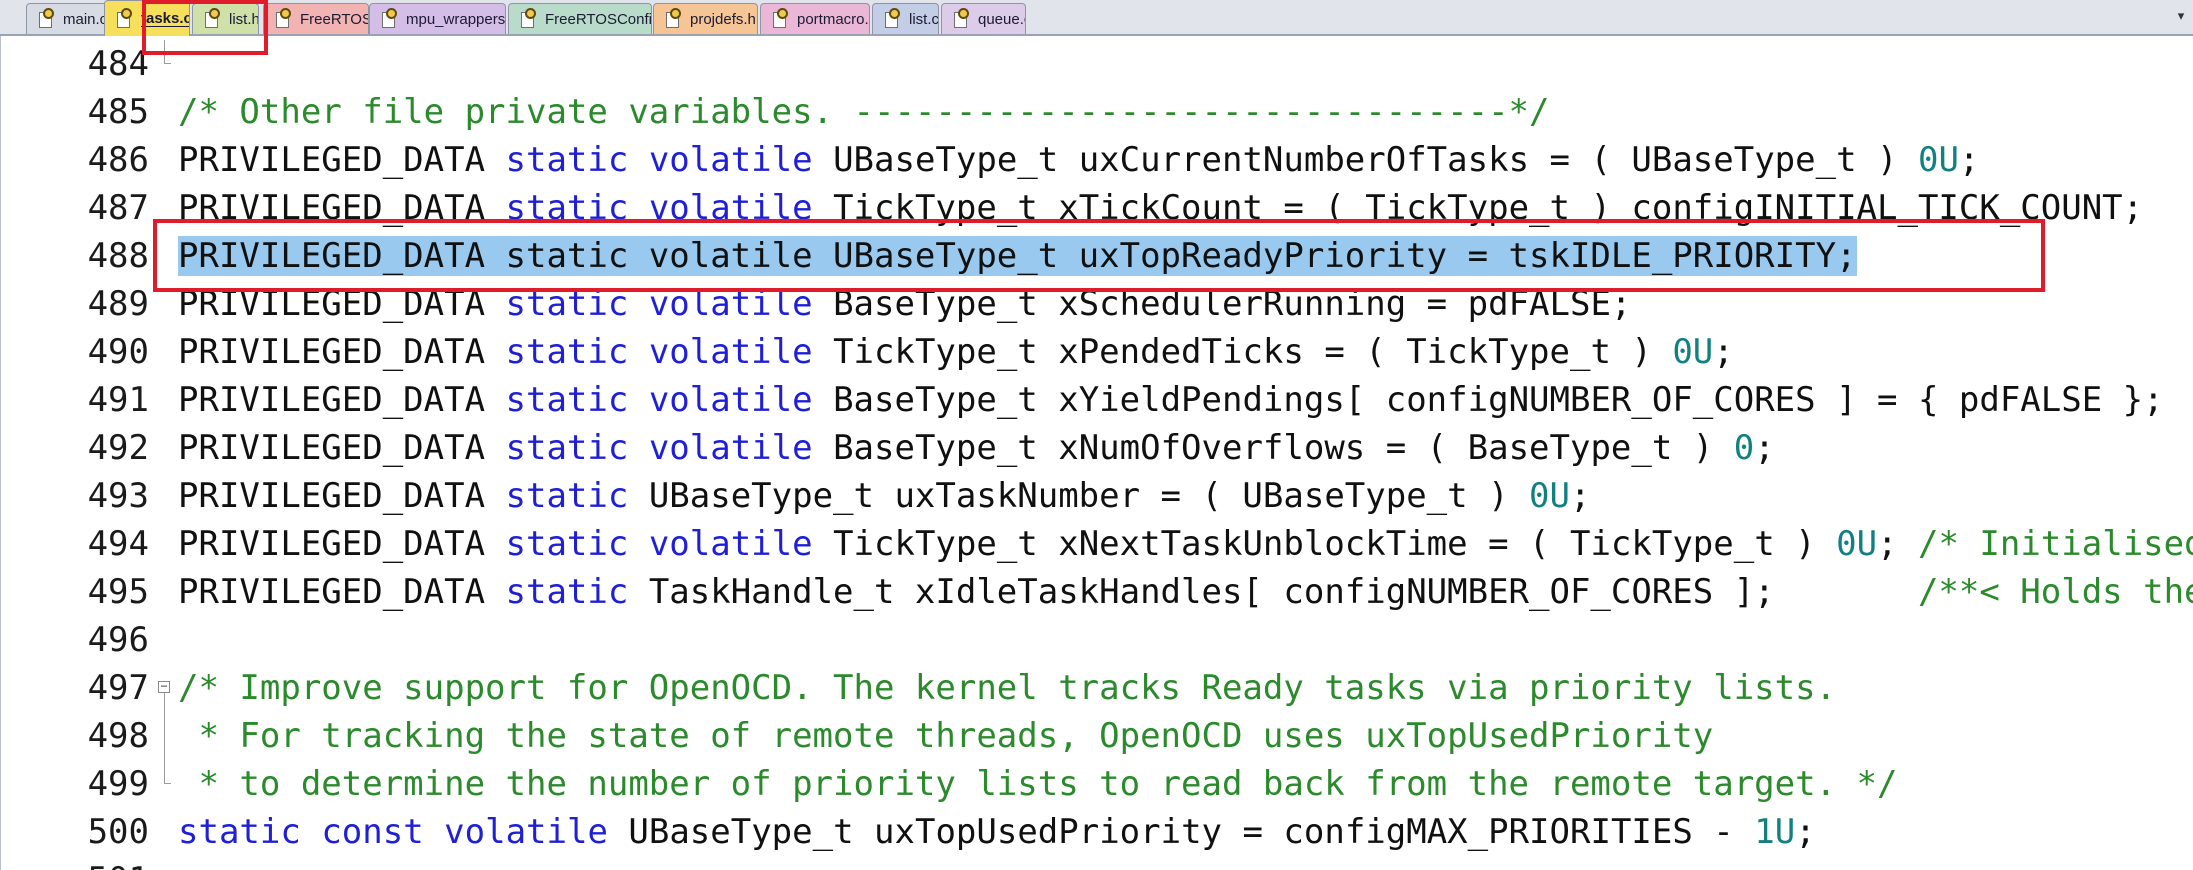  Describe the element at coordinates (1001, 19) in the screenshot. I see `tab-label: queue.c` at that location.